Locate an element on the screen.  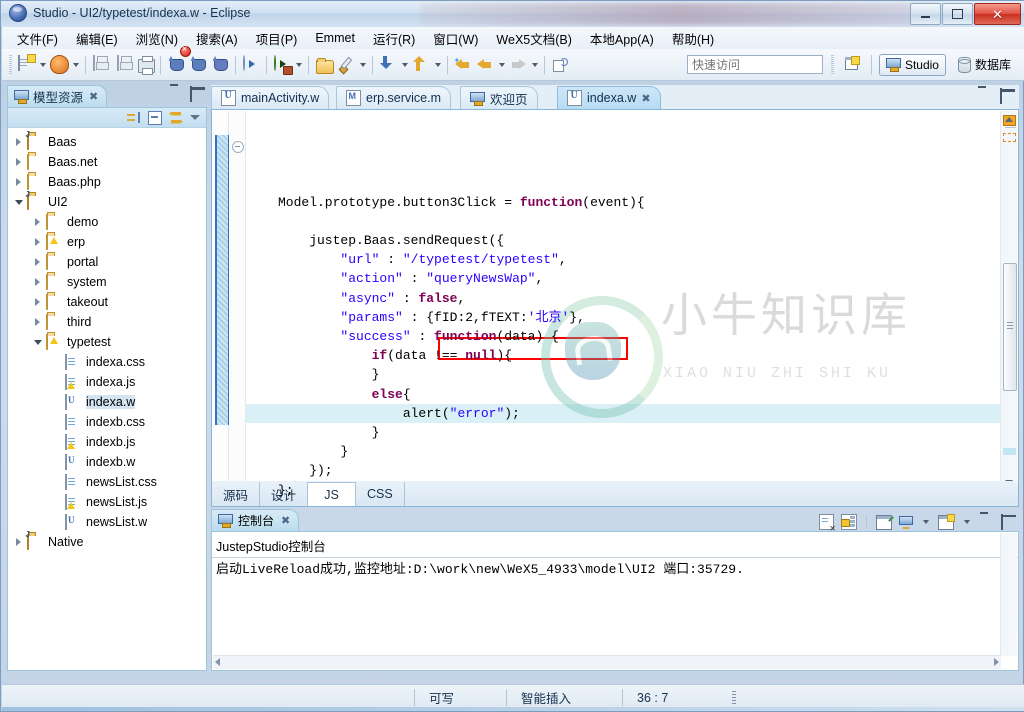
console-vertical-scrollbar is located at coordinates (1008, 594).